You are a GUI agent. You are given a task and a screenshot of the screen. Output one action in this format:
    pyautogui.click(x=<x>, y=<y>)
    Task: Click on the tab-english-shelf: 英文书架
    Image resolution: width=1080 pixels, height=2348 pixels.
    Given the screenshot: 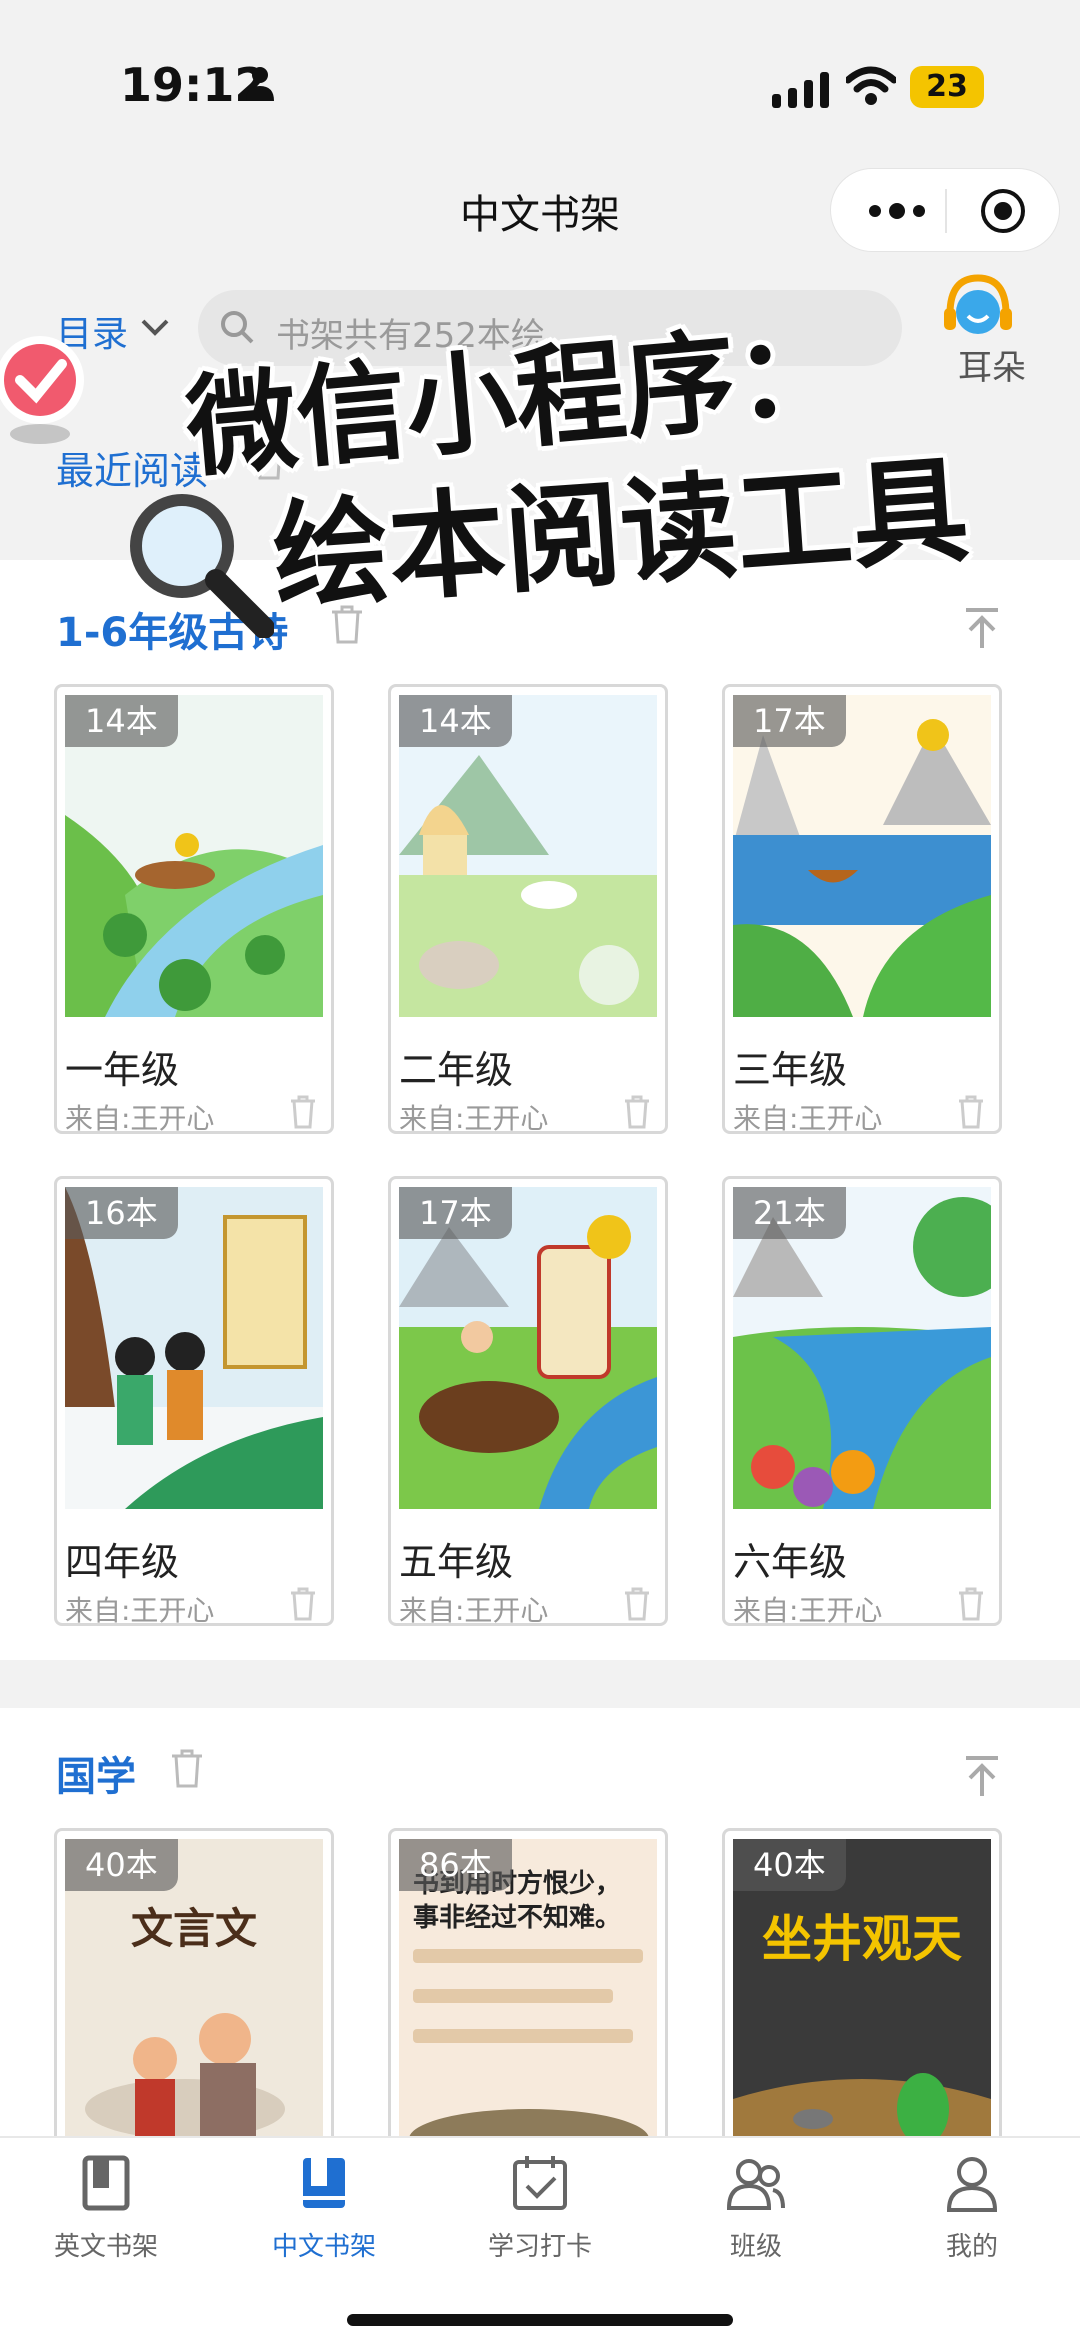 What is the action you would take?
    pyautogui.click(x=106, y=2207)
    